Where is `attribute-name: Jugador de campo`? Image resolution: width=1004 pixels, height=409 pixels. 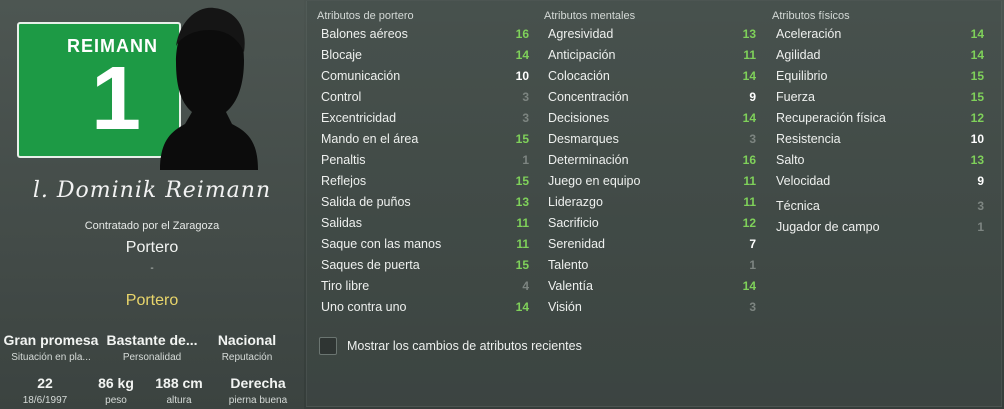 attribute-name: Jugador de campo is located at coordinates (828, 227).